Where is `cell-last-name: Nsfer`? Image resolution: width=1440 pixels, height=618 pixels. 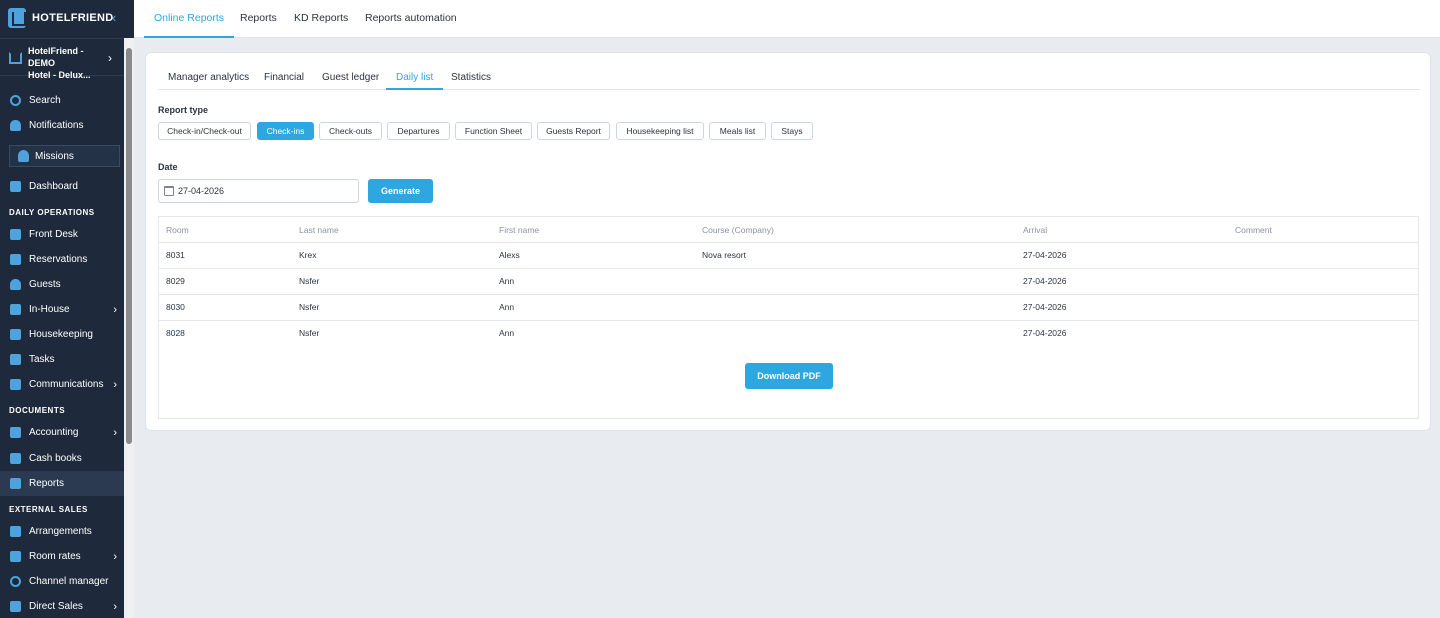 cell-last-name: Nsfer is located at coordinates (309, 281).